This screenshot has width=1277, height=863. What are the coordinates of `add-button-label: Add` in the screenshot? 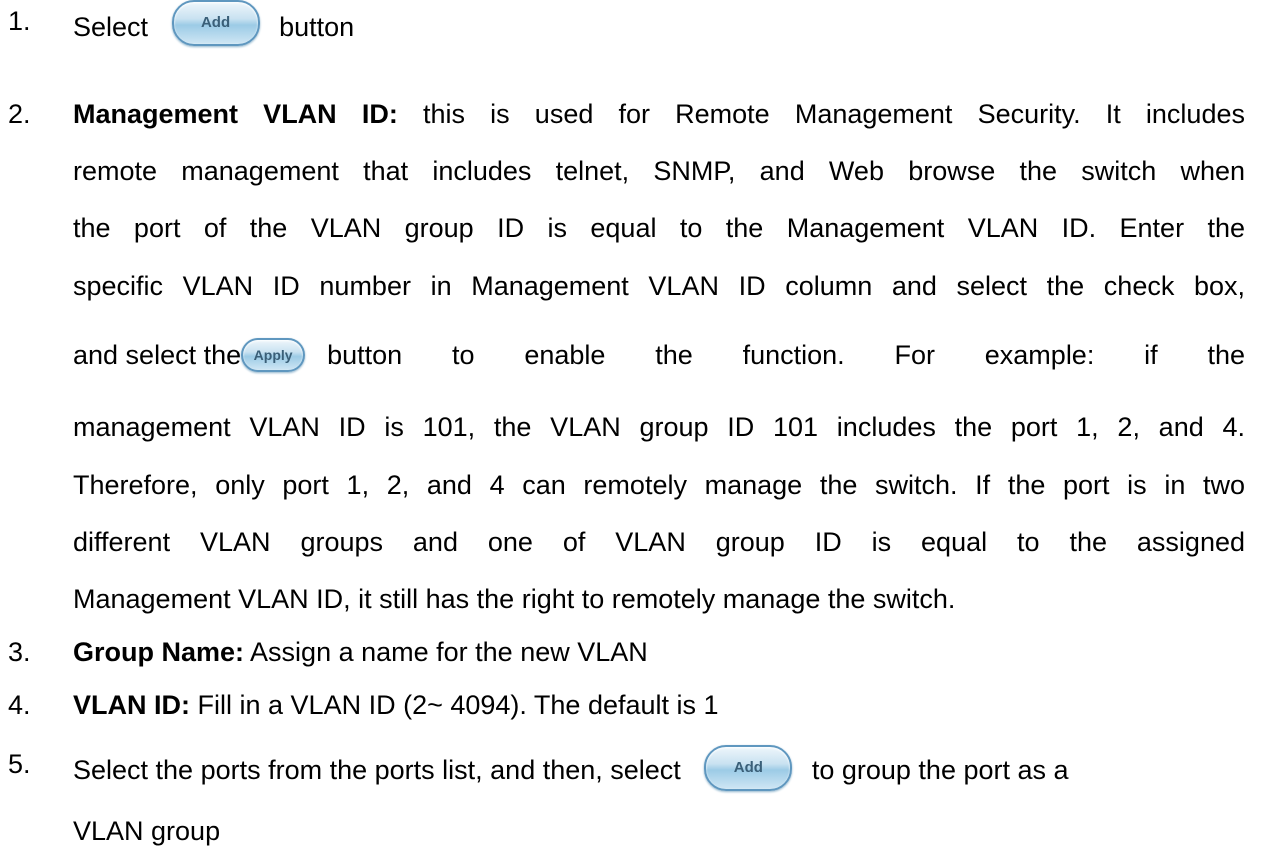 It's located at (215, 22).